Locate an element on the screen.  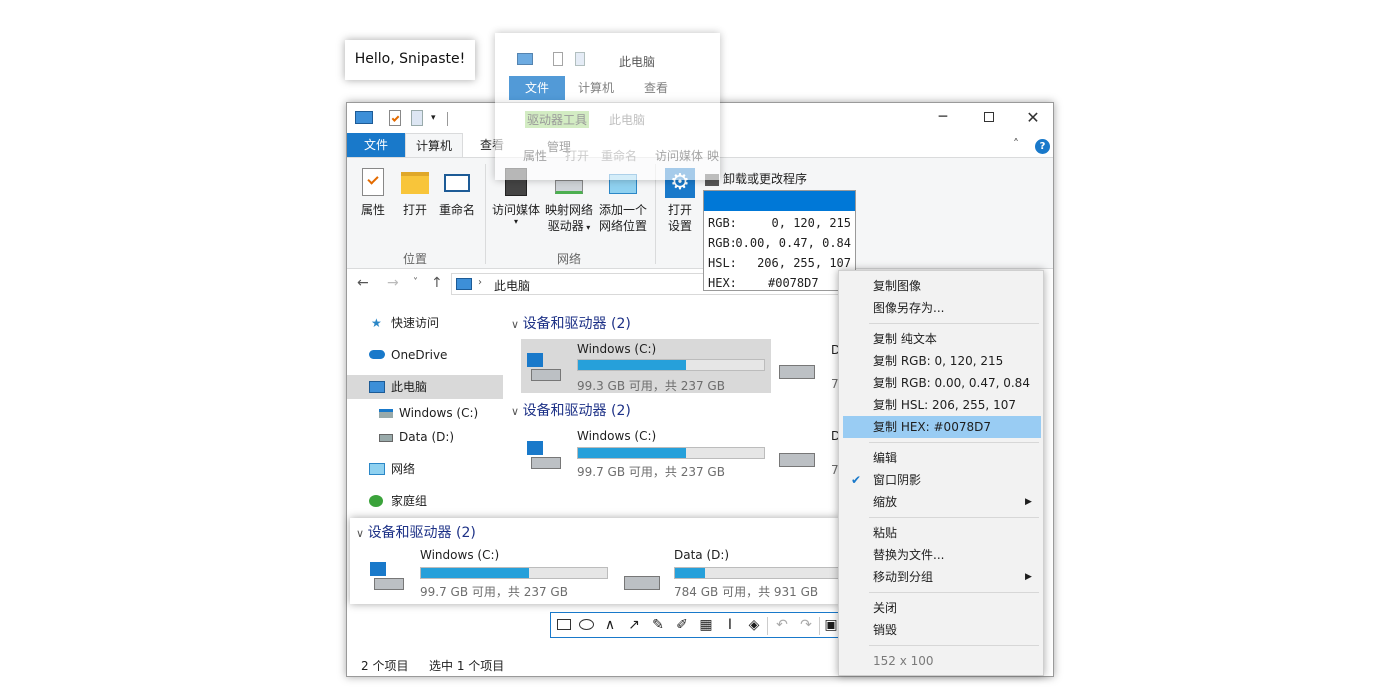
ellipse-tool-icon is located at coordinates (586, 625).